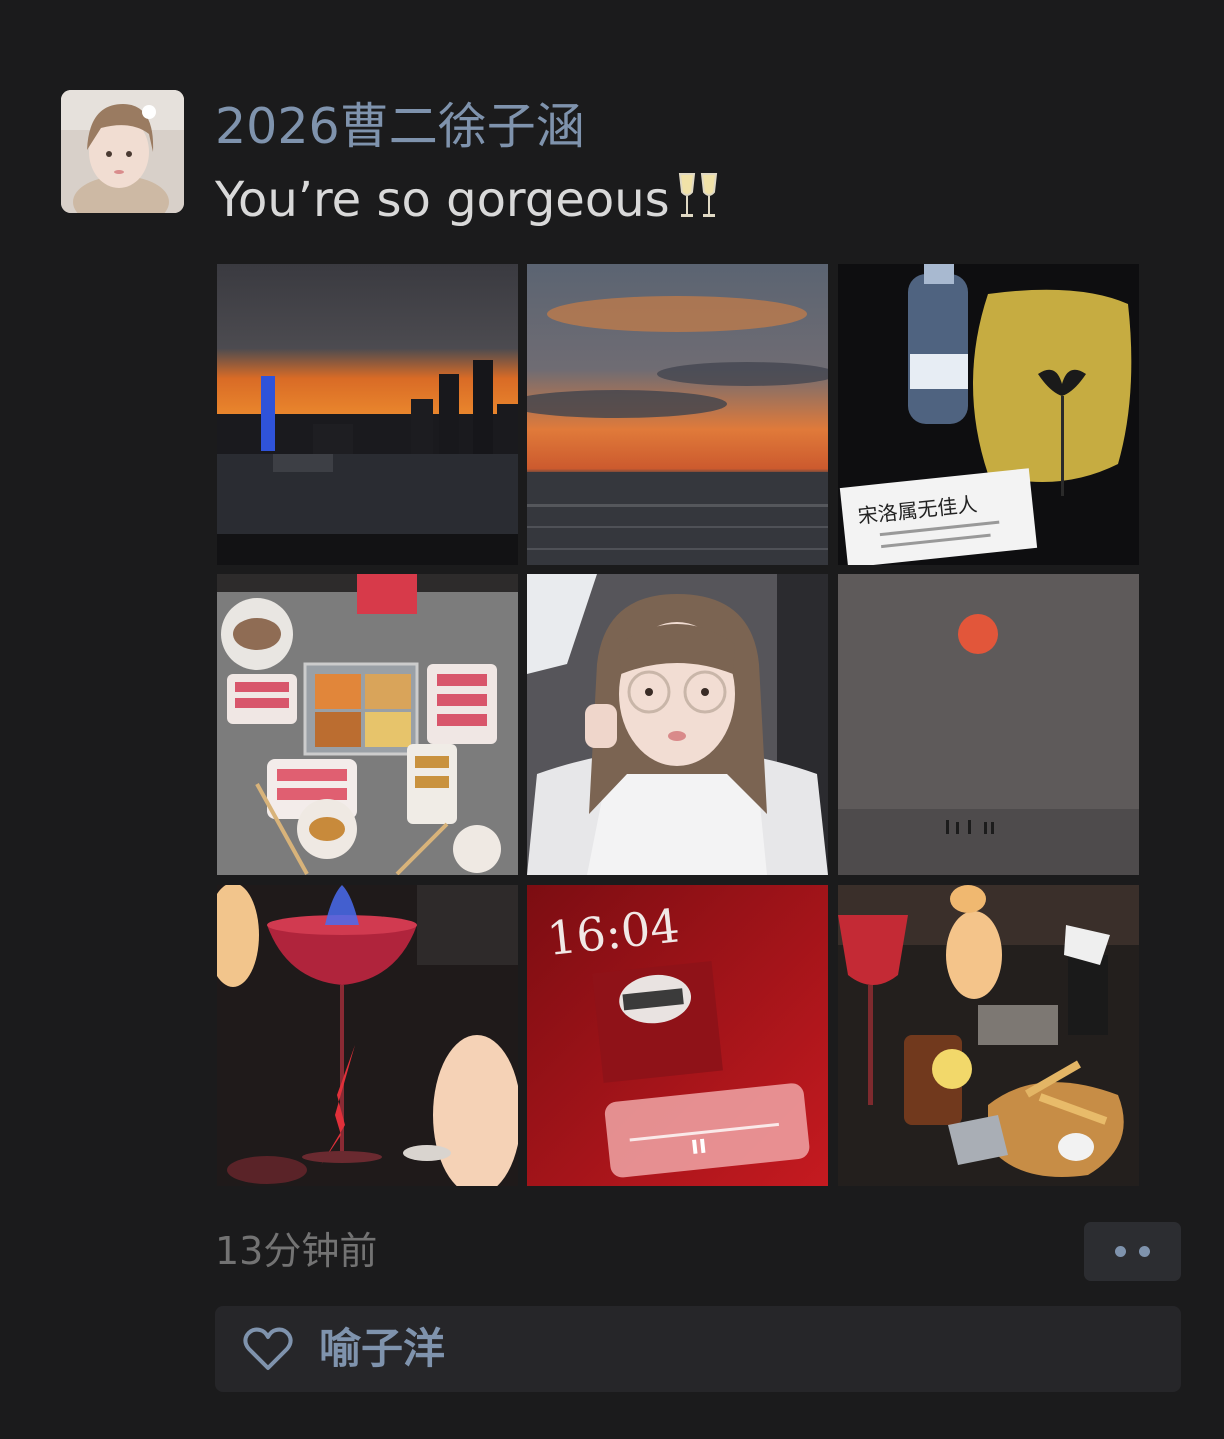  Describe the element at coordinates (677, 414) in the screenshot. I see `photo-sea-sunset` at that location.